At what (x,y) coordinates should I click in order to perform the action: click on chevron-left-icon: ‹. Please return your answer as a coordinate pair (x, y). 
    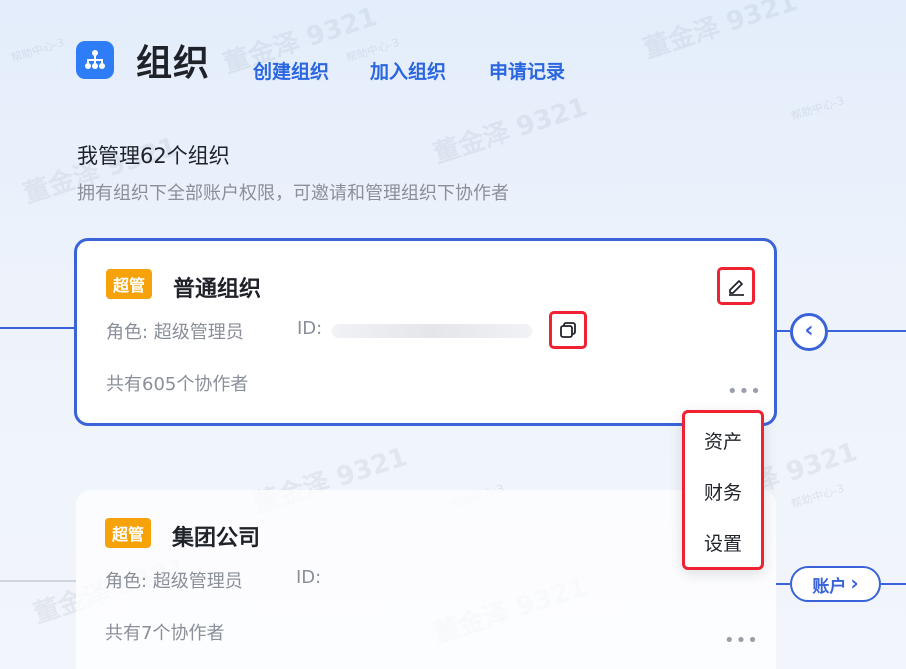
    Looking at the image, I should click on (809, 330).